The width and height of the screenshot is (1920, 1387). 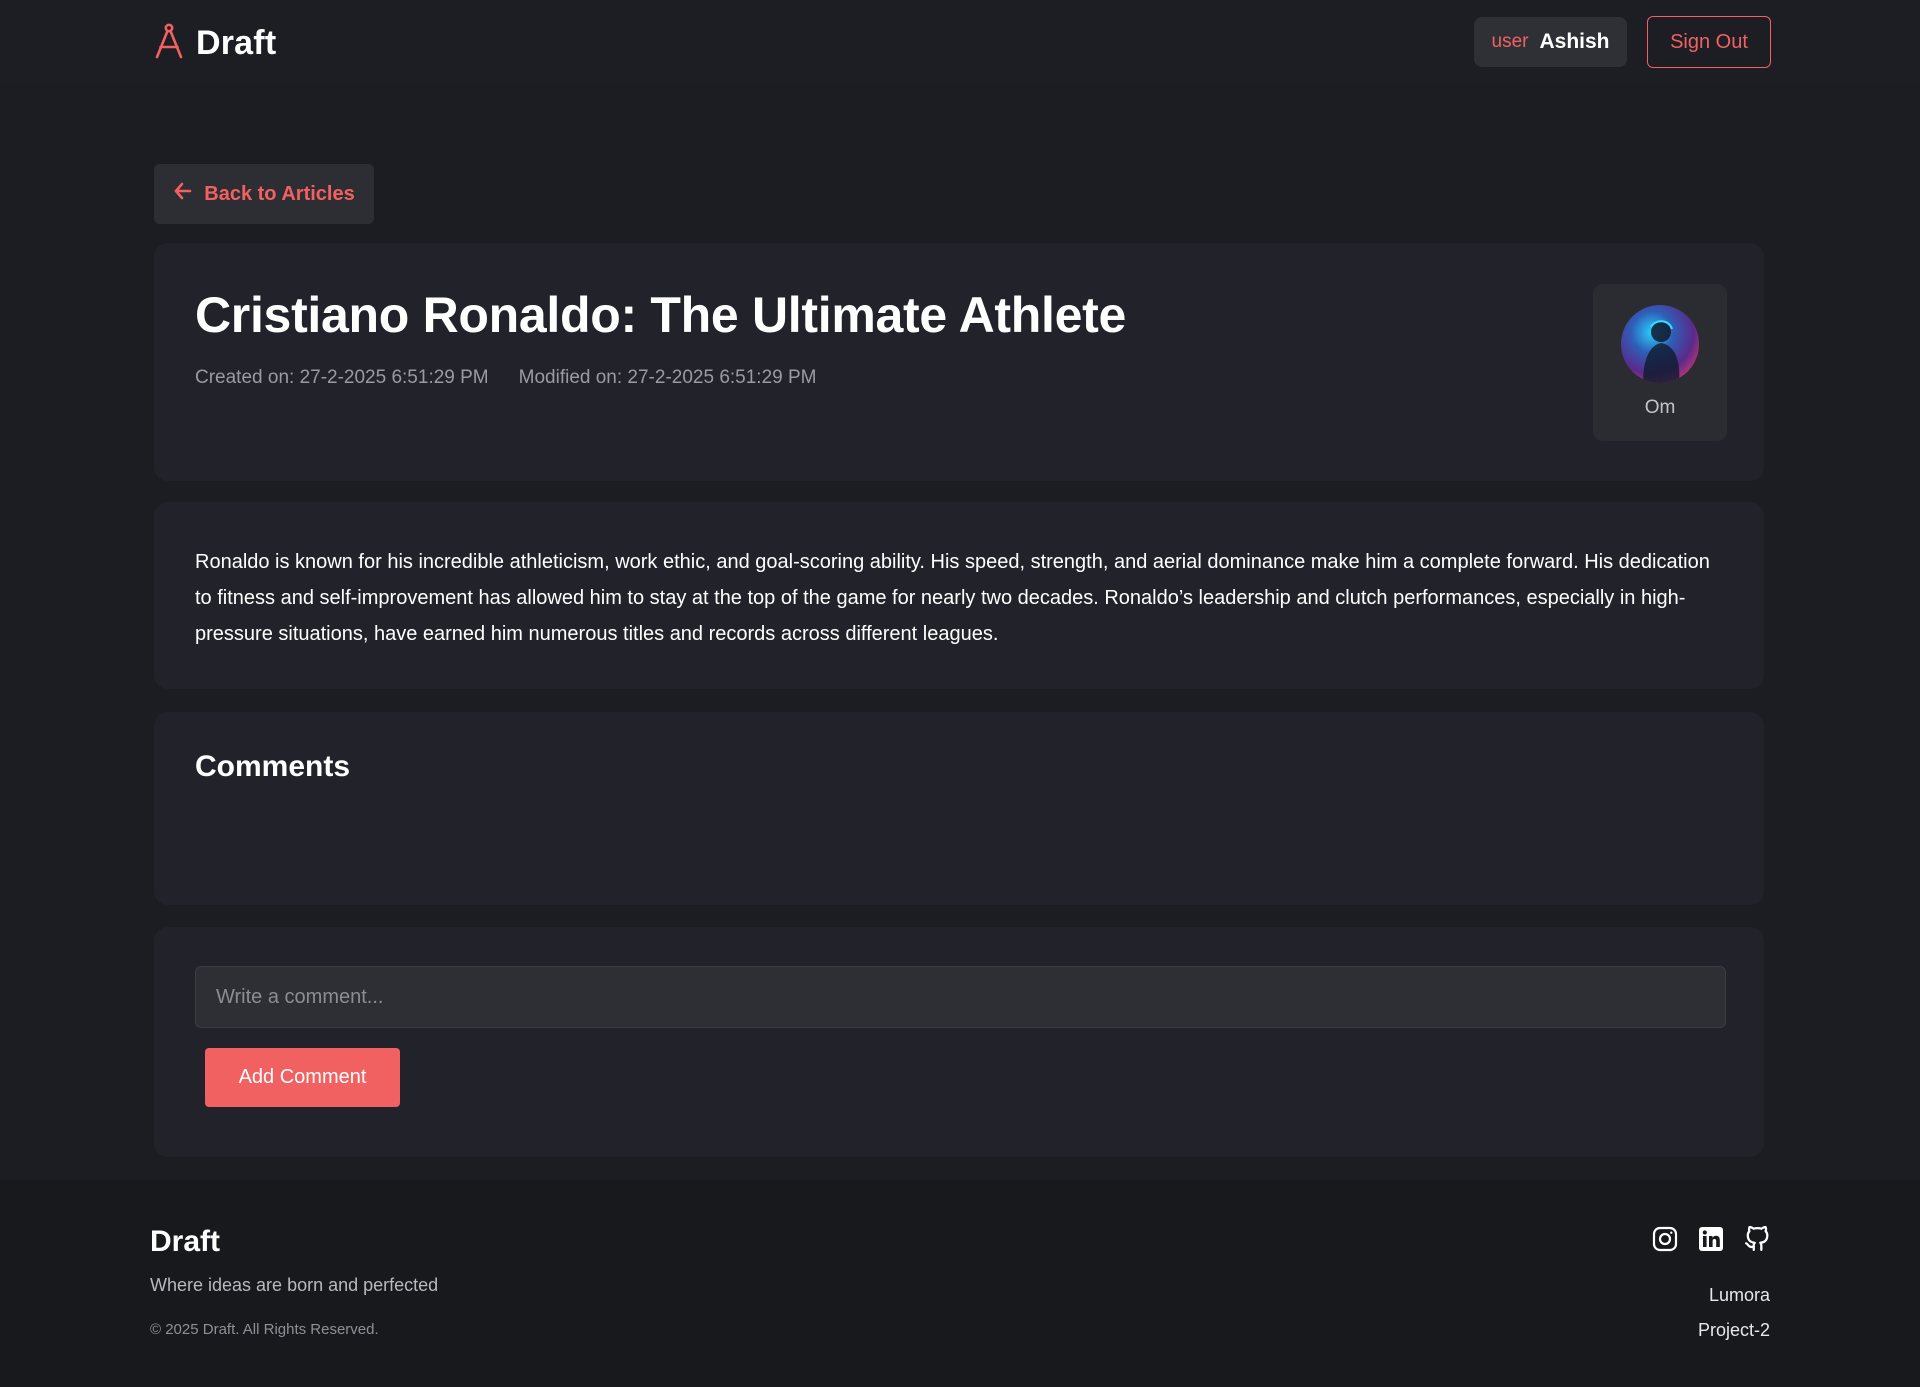 I want to click on brand-name: Draft, so click(x=236, y=43).